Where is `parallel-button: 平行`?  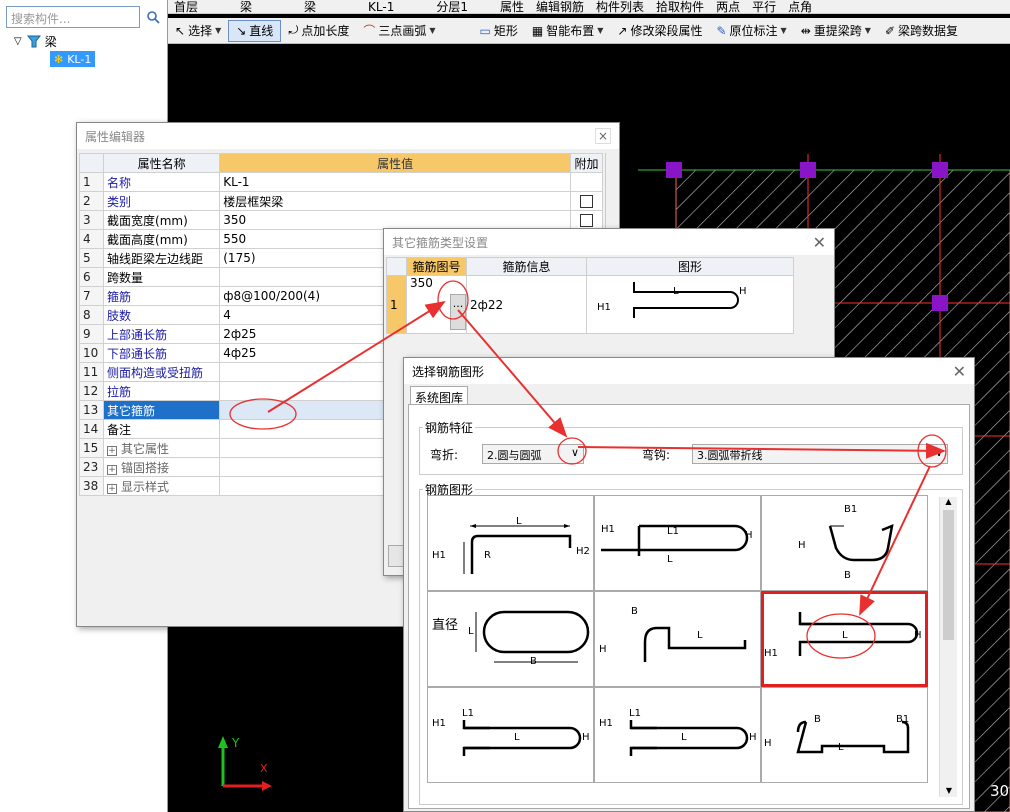 parallel-button: 平行 is located at coordinates (764, 7).